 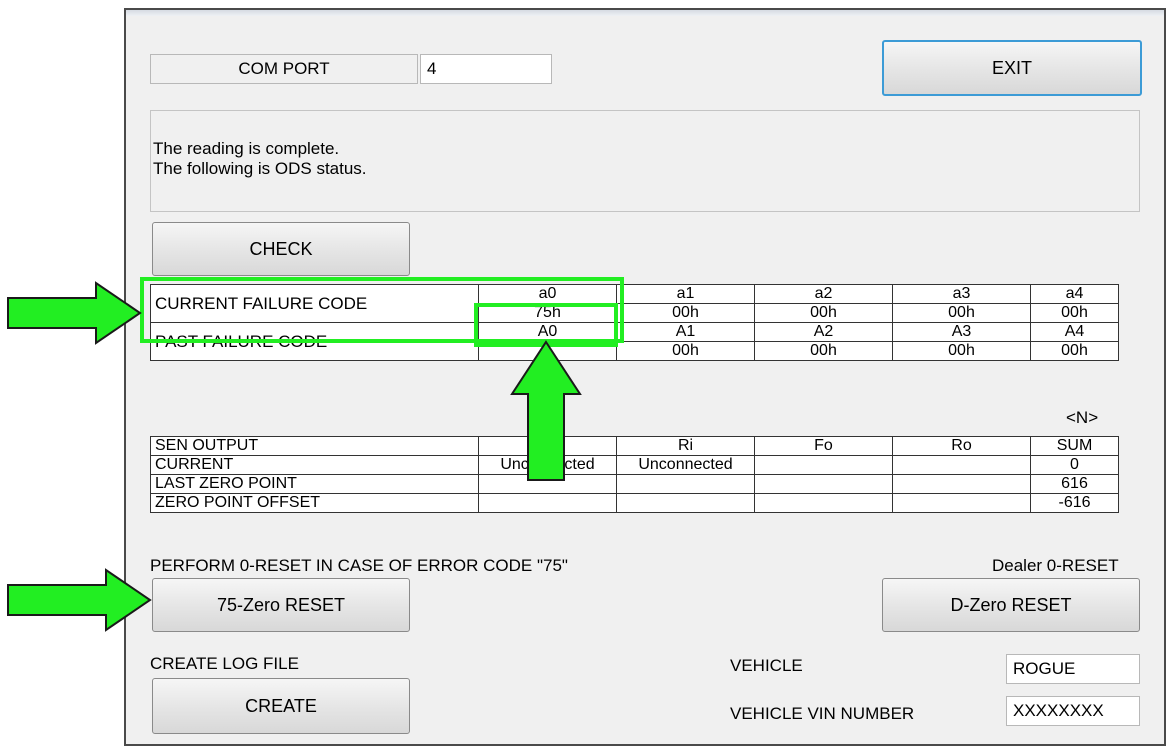 I want to click on table-cell: Unconnected, so click(x=685, y=465).